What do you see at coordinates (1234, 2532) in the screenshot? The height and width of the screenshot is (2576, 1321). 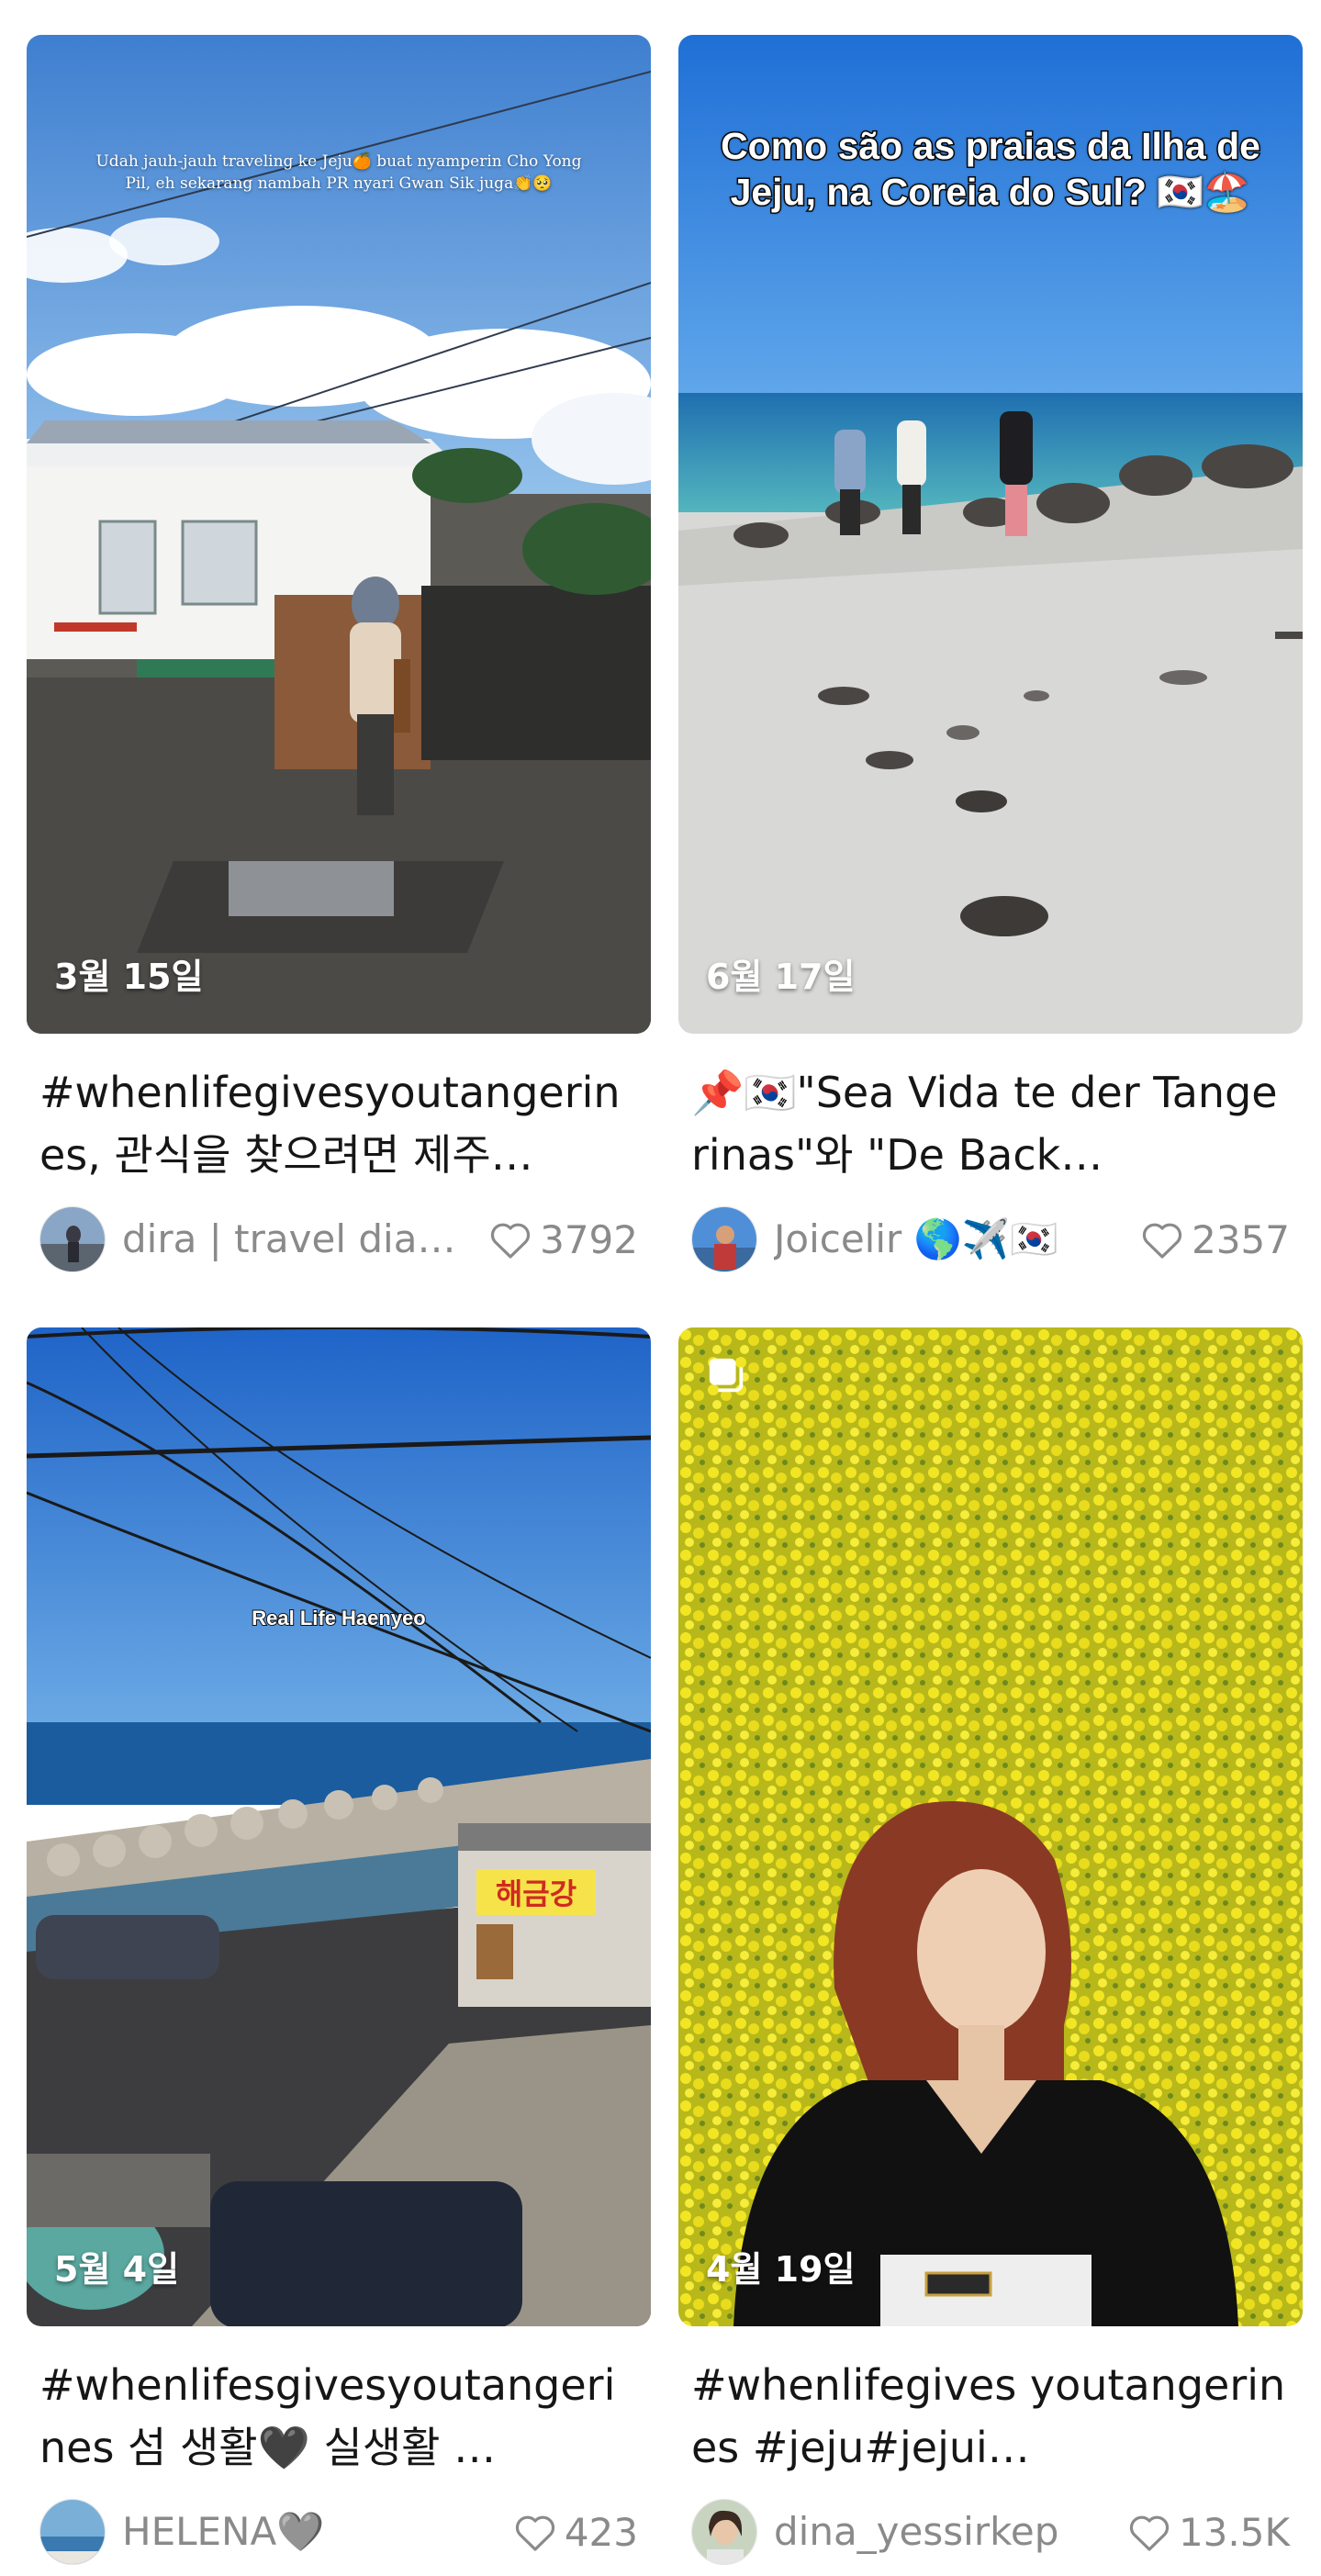 I see `like-count: 13.5K` at bounding box center [1234, 2532].